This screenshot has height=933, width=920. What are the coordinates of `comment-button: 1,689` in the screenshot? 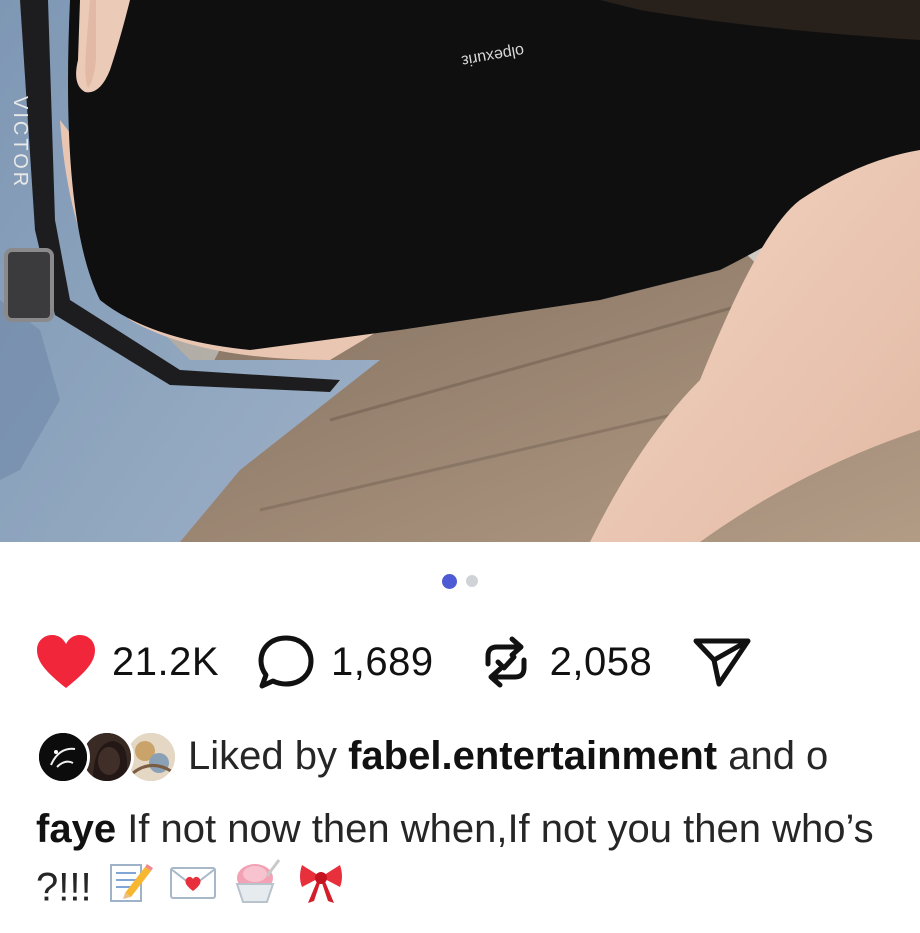 It's located at (345, 662).